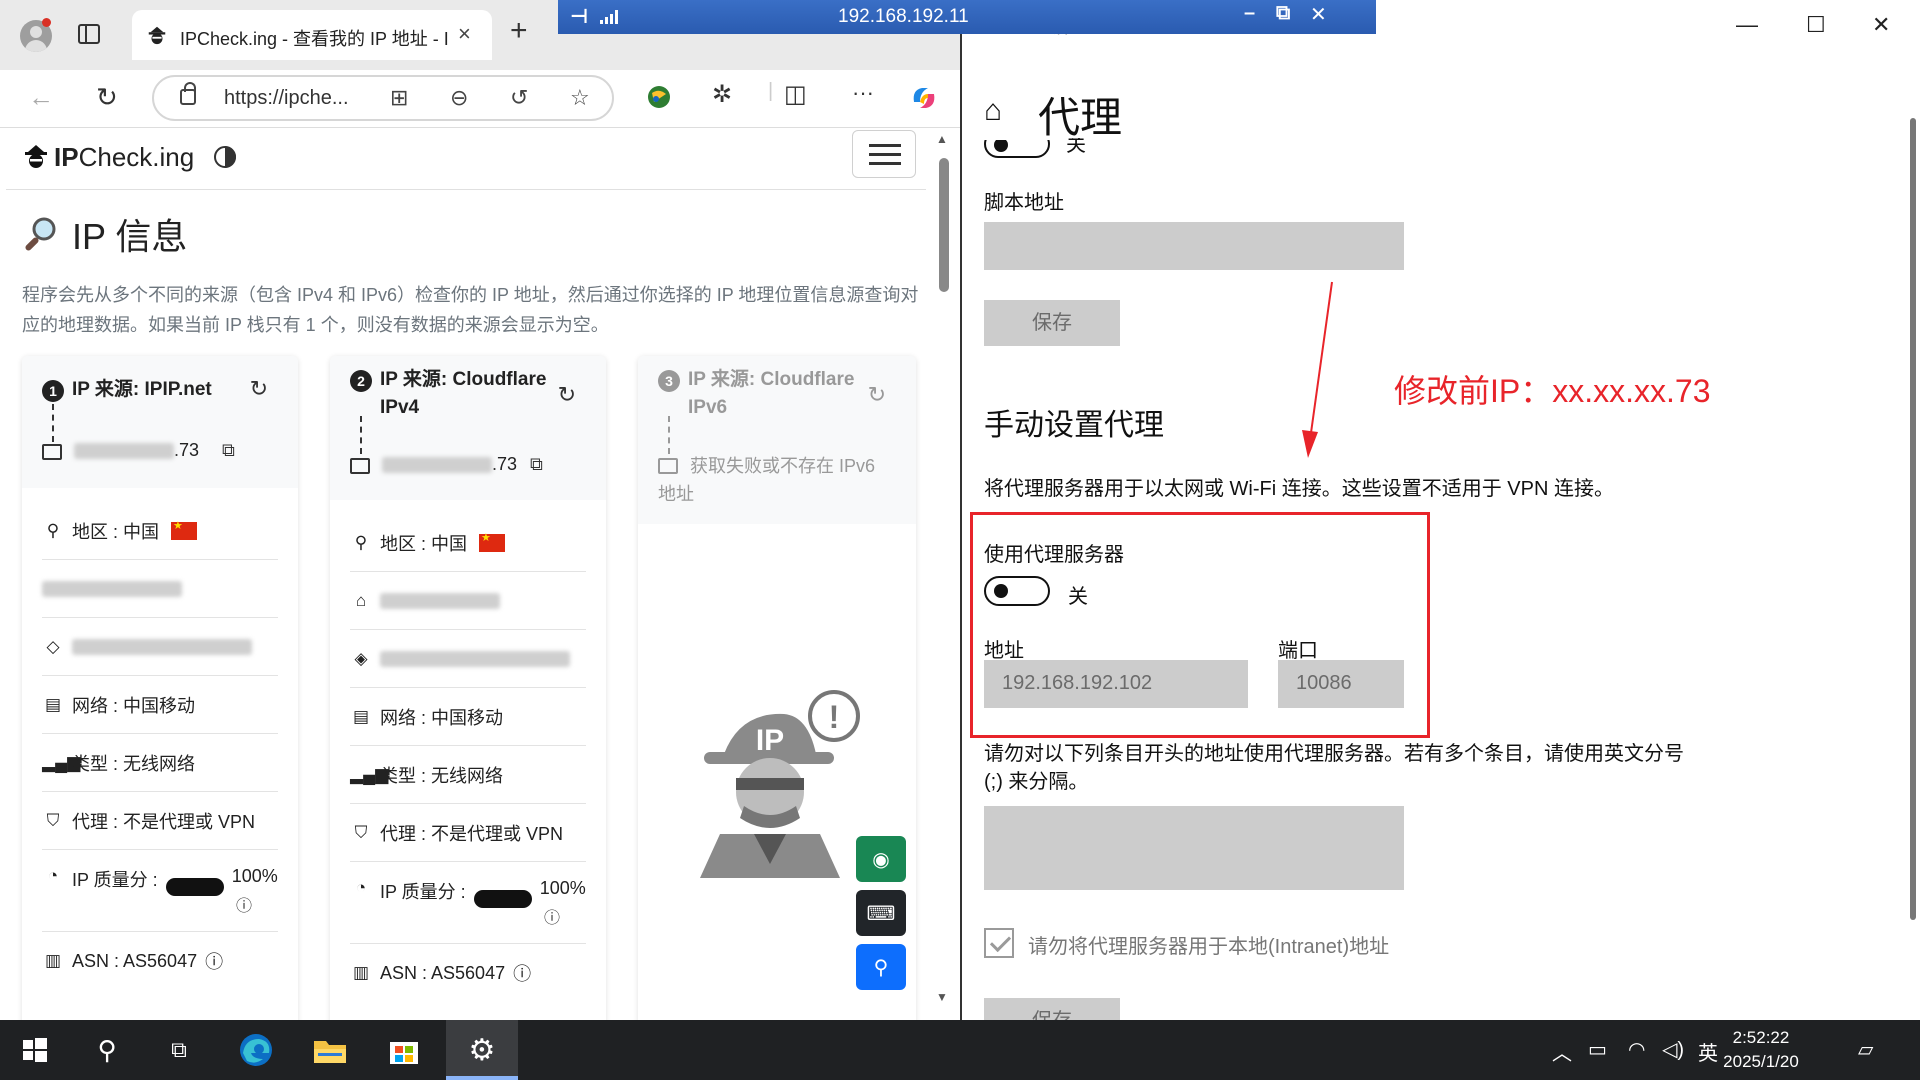  I want to click on use-proxy-label: 使用代理服务器, so click(1054, 555).